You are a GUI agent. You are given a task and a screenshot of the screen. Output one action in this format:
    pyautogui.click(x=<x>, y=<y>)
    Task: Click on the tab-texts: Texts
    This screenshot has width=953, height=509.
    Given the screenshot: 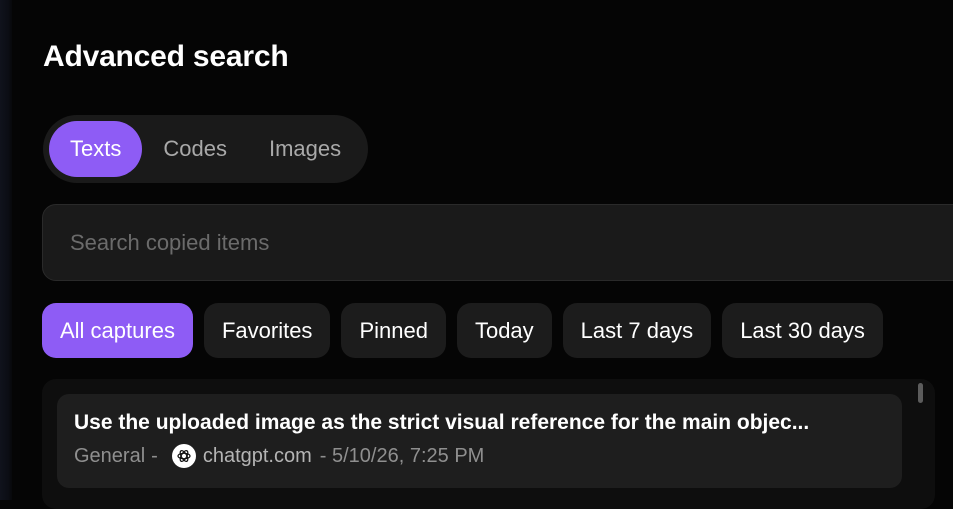 What is the action you would take?
    pyautogui.click(x=96, y=149)
    